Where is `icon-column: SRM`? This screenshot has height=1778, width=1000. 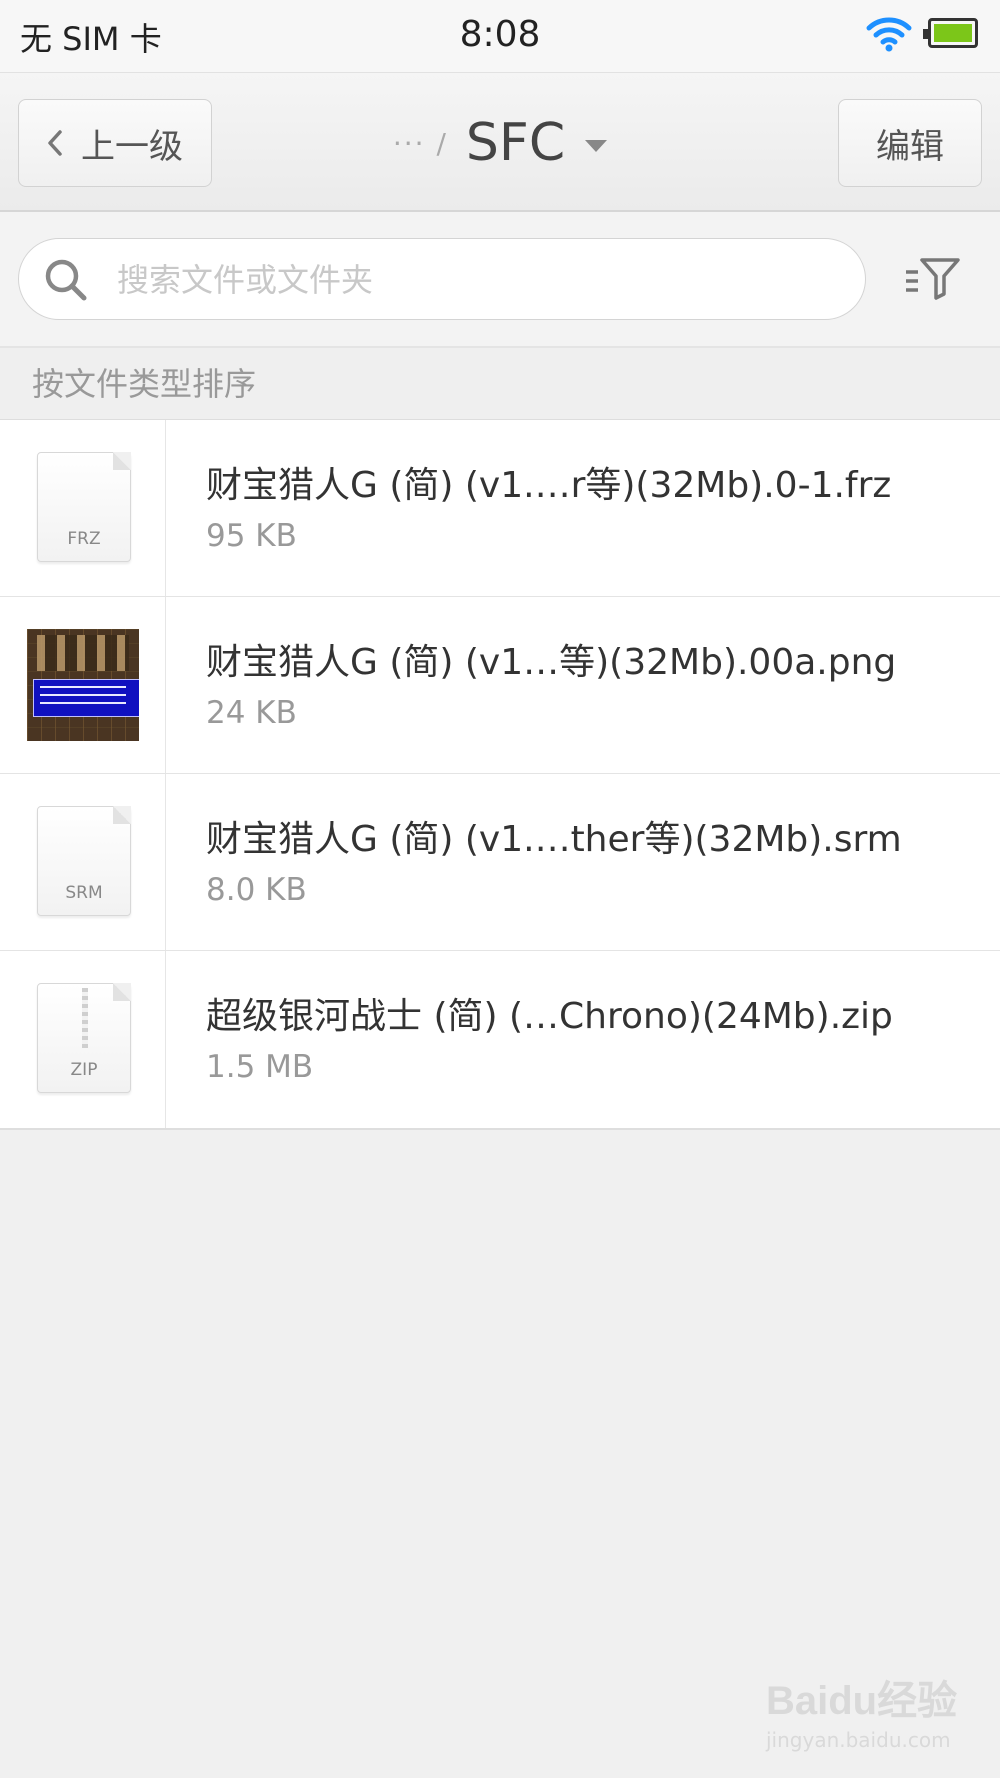
icon-column: SRM is located at coordinates (83, 862).